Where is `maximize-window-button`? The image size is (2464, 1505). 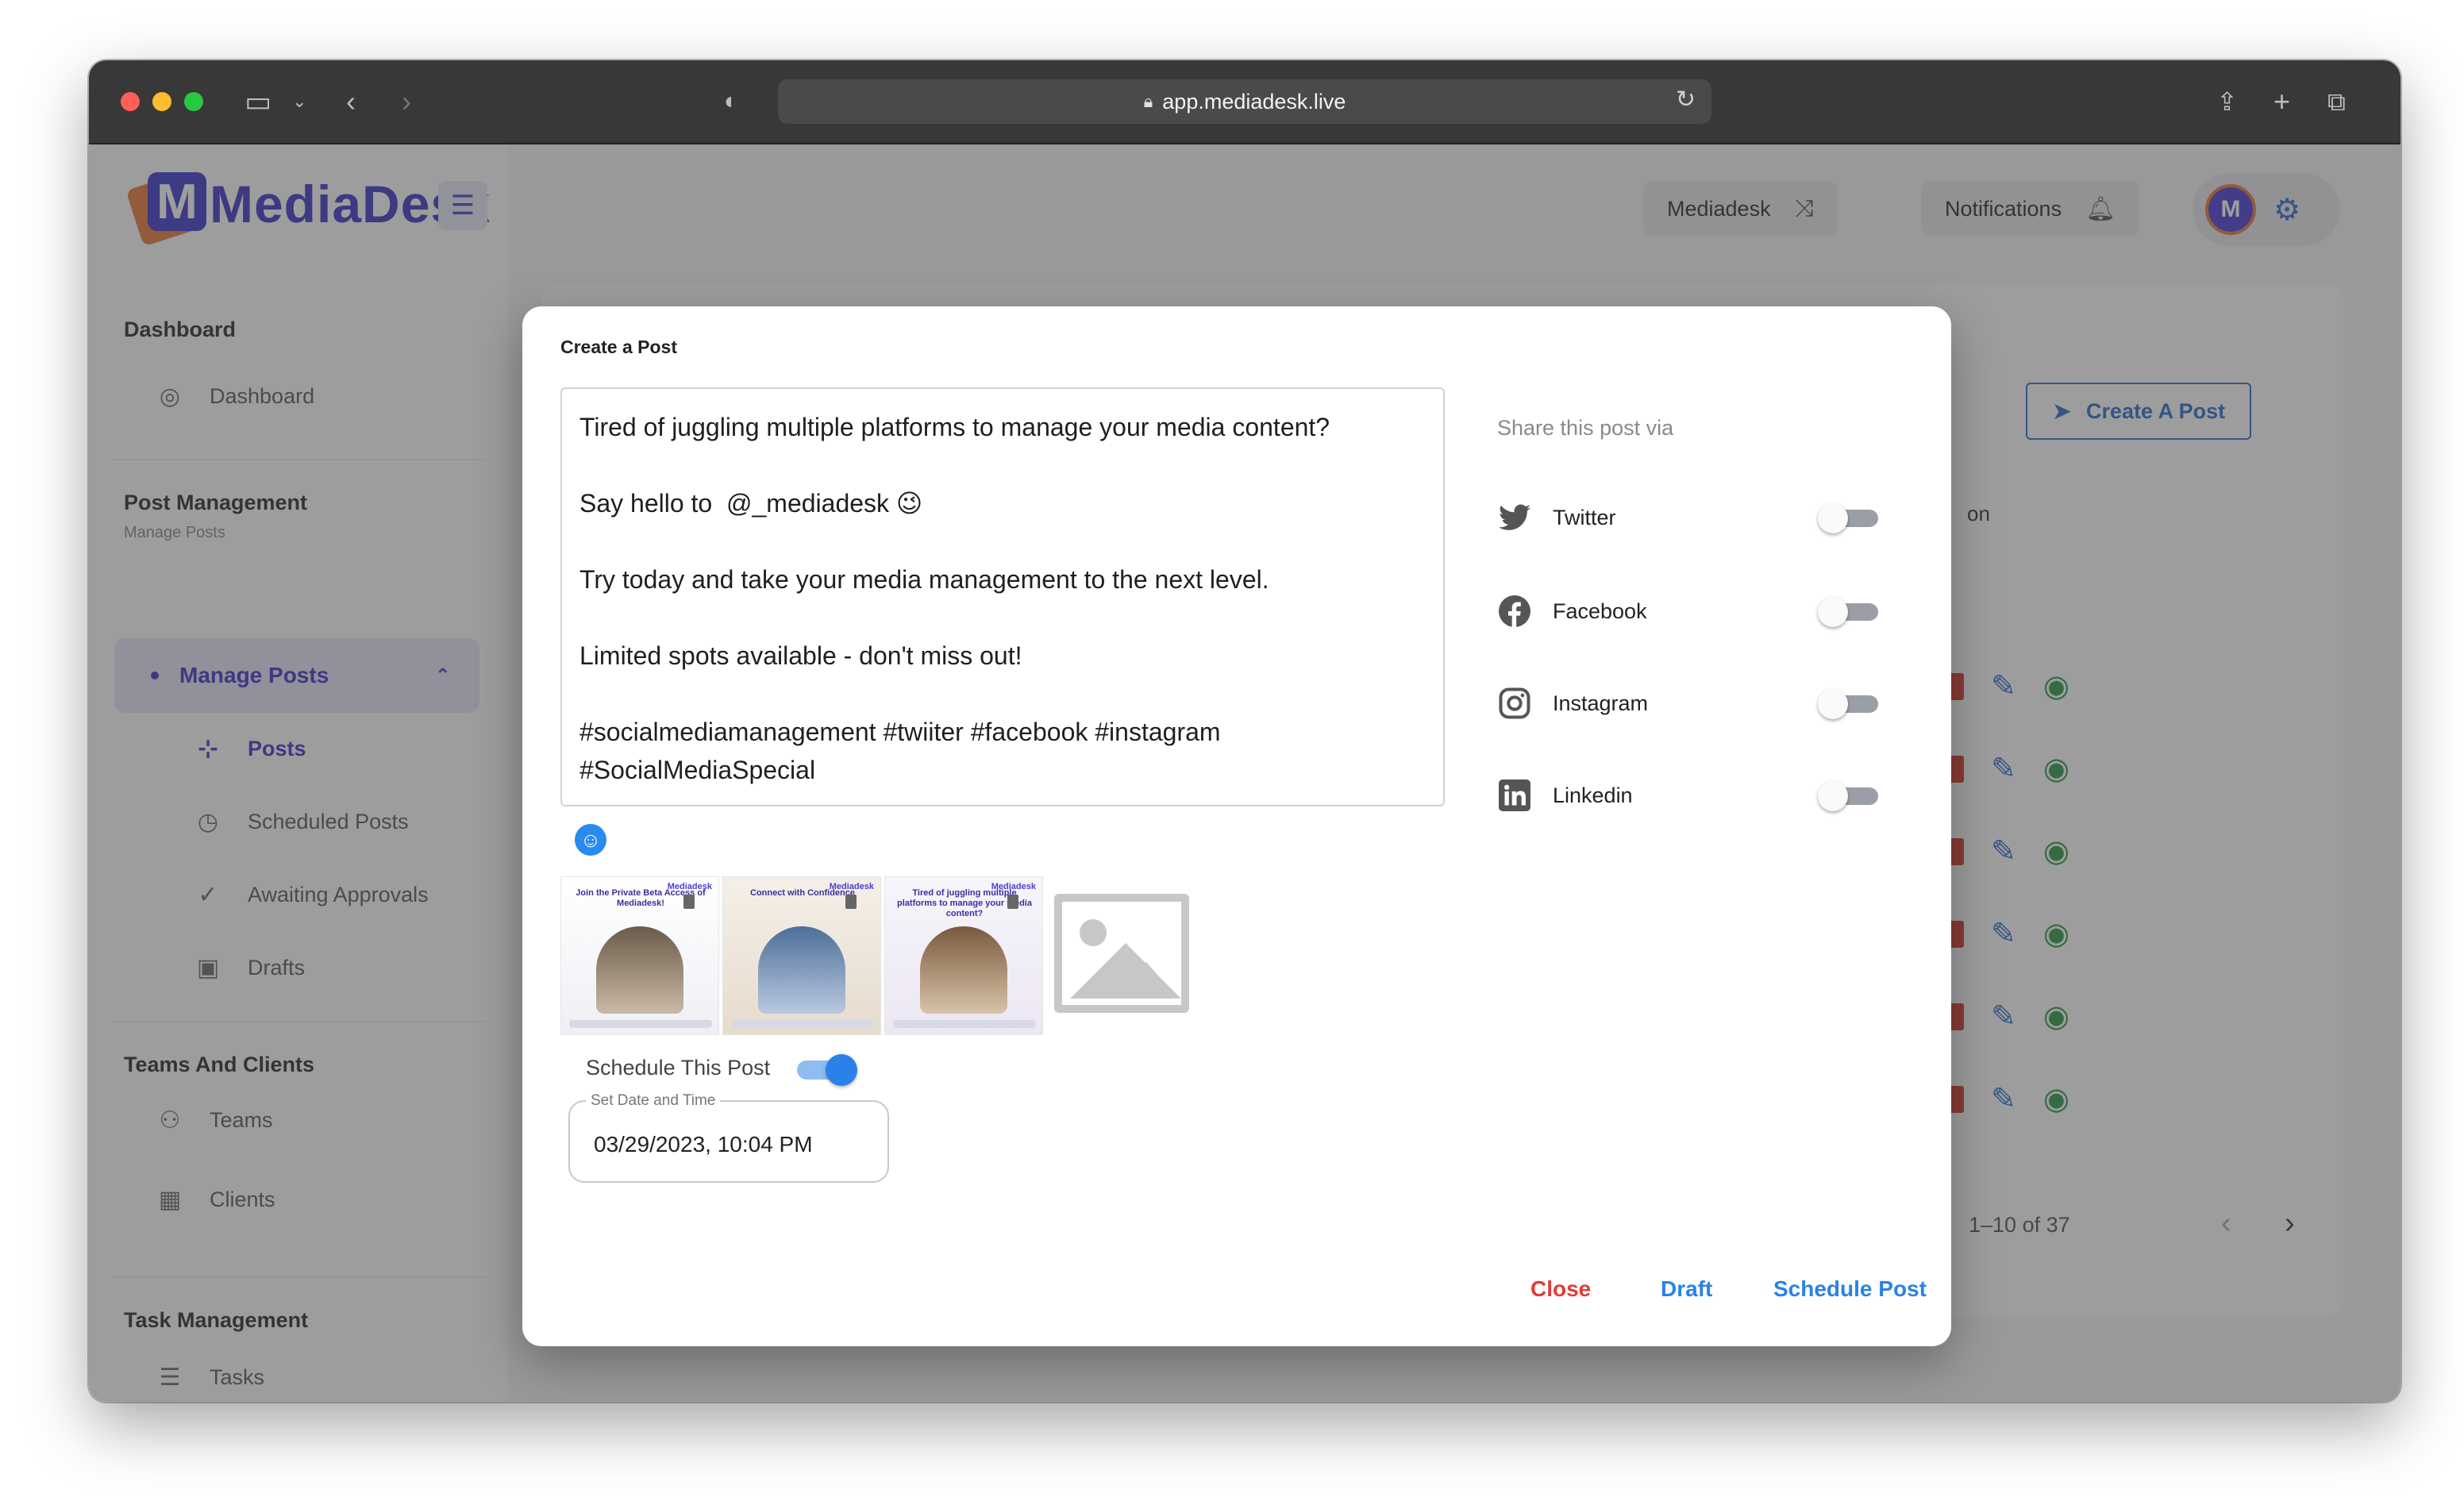 maximize-window-button is located at coordinates (193, 101).